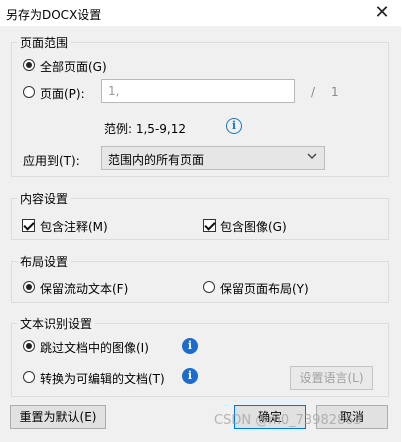 The image size is (402, 442). Describe the element at coordinates (44, 261) in the screenshot. I see `layout-settings-legend: 布局设置` at that location.